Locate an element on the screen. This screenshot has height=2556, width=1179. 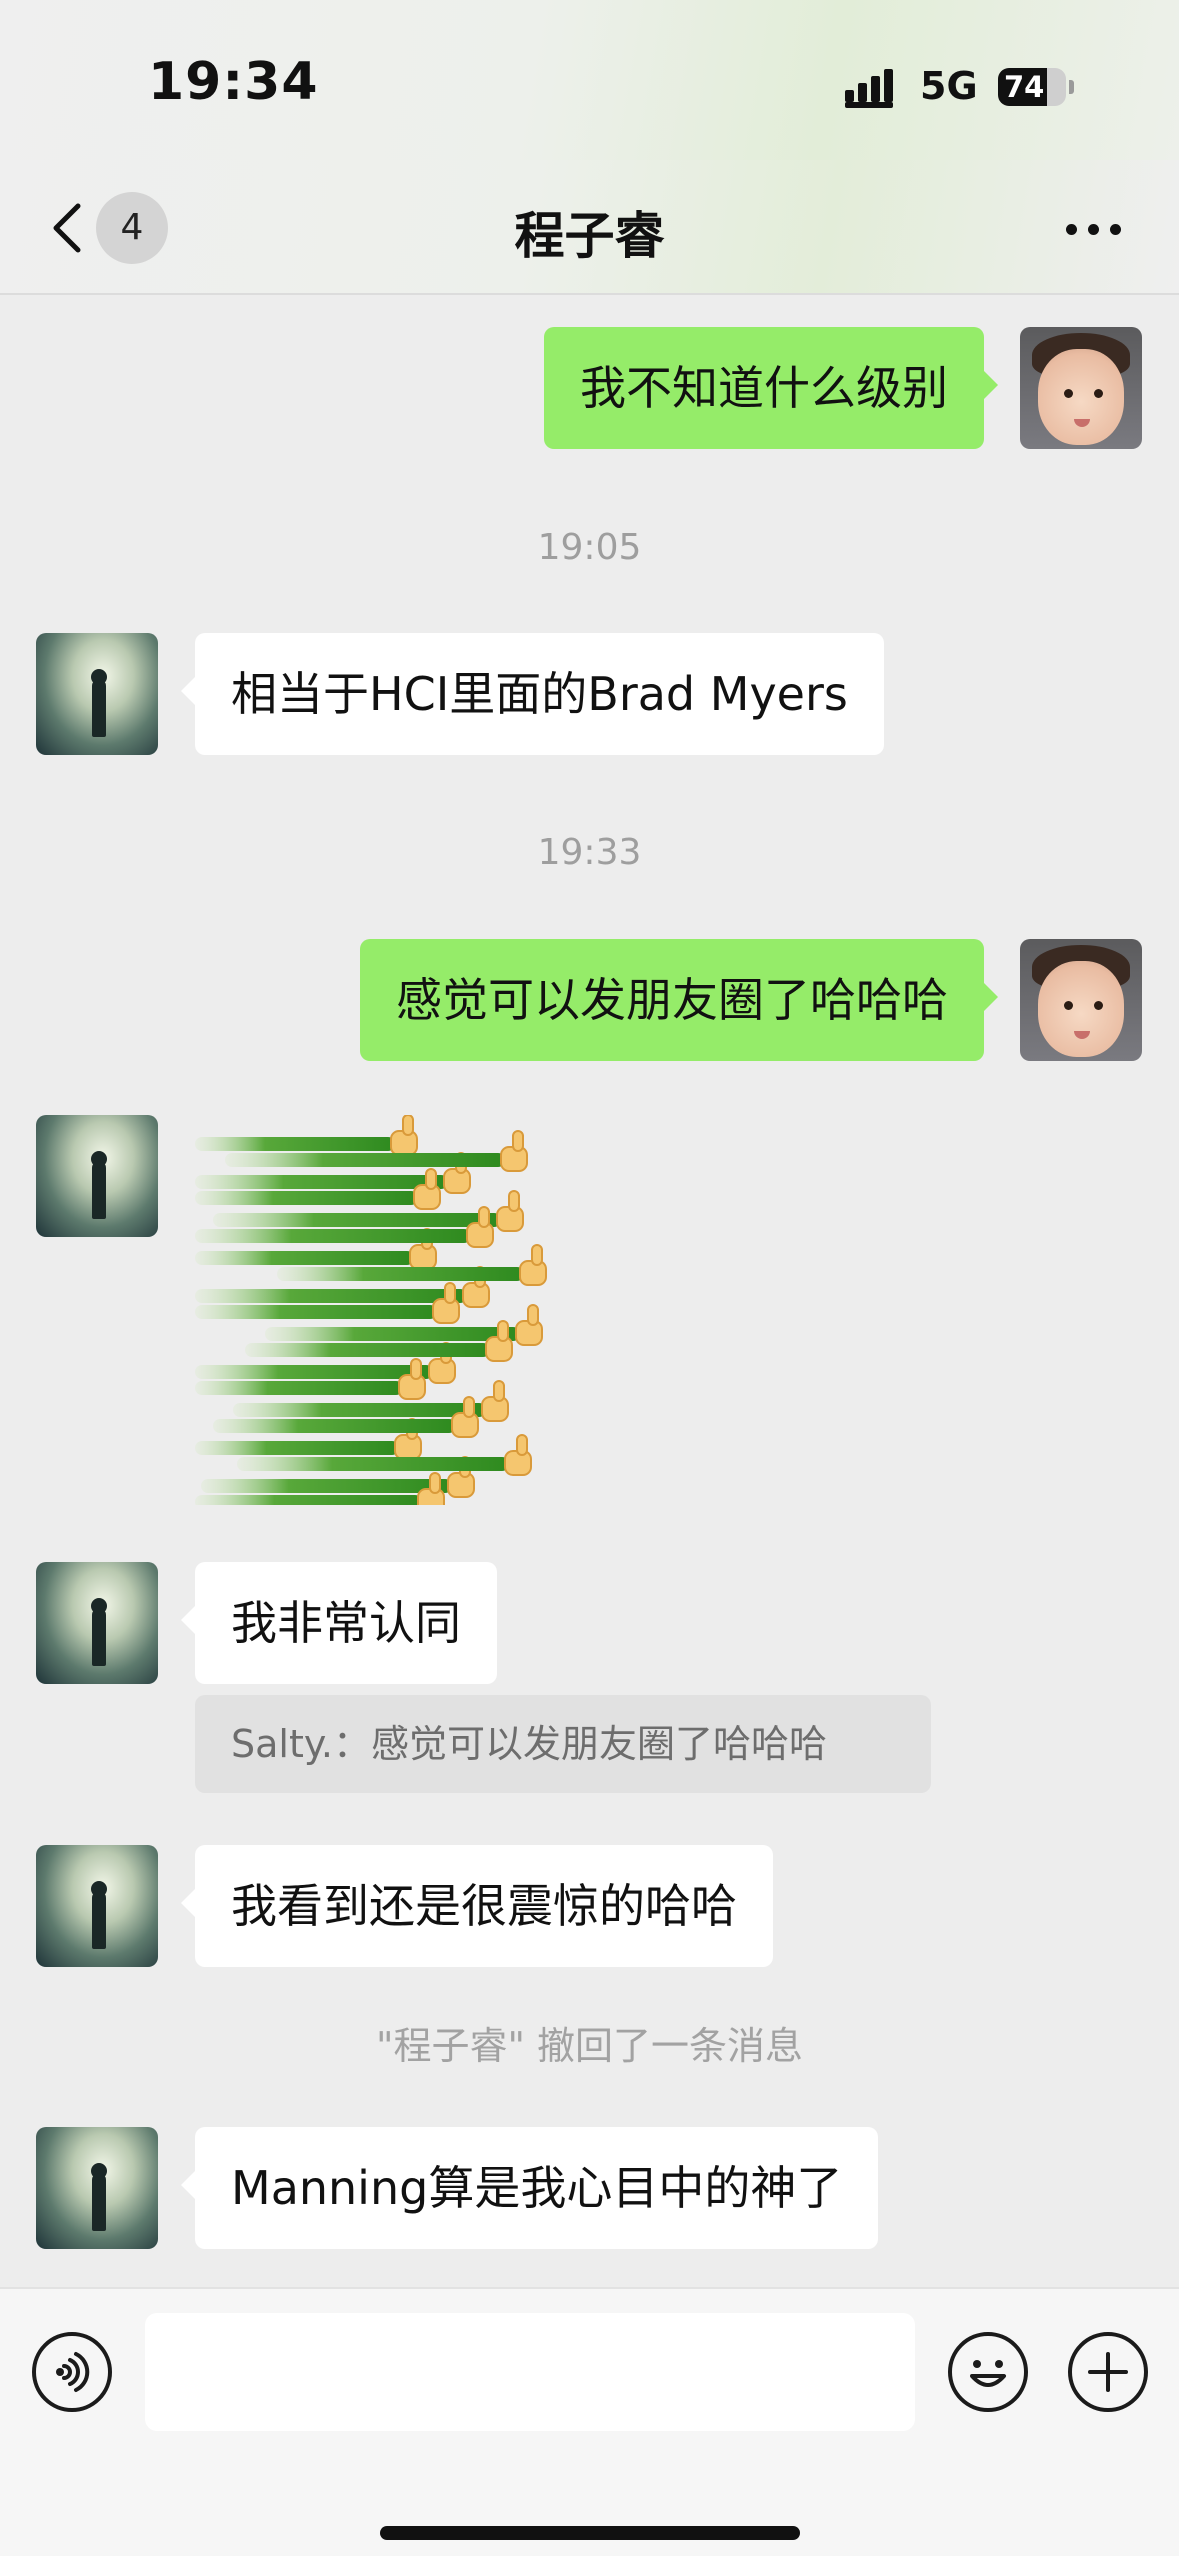
emoji-icon is located at coordinates (988, 2373).